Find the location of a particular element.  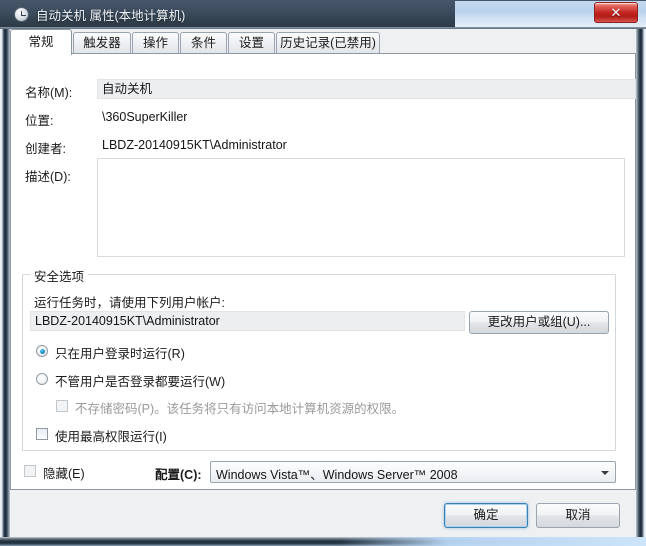

checkbox-hidden-label: 隐藏(E) is located at coordinates (64, 474).